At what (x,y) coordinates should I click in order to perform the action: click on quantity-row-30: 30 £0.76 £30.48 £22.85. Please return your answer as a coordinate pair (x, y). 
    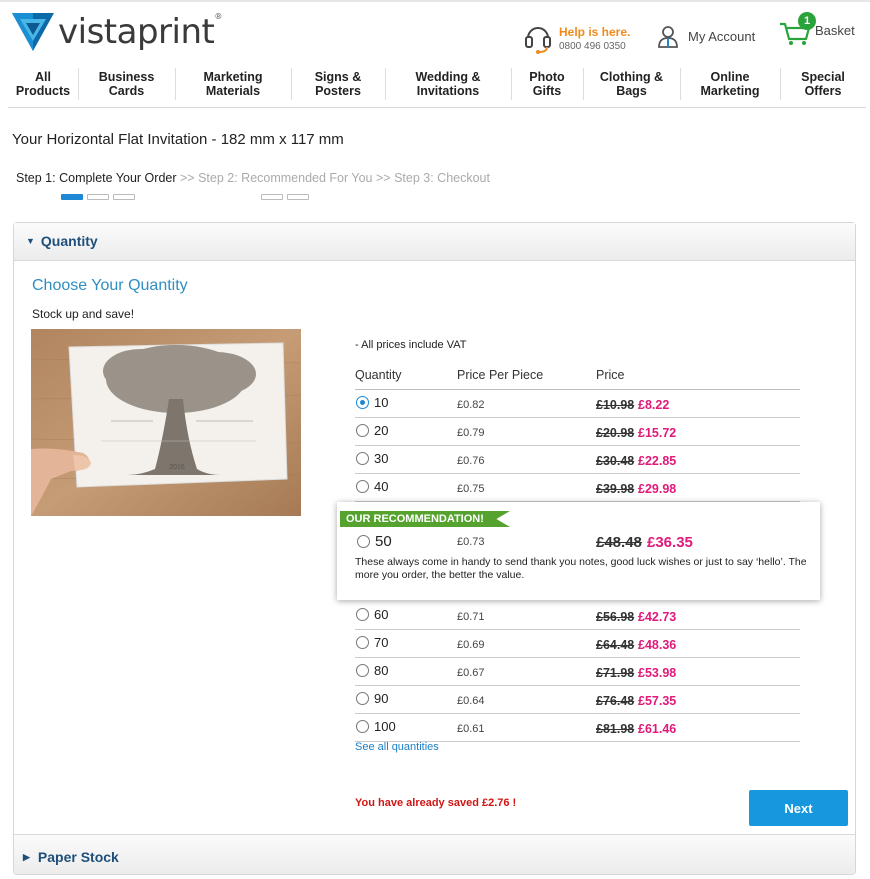
    Looking at the image, I should click on (577, 460).